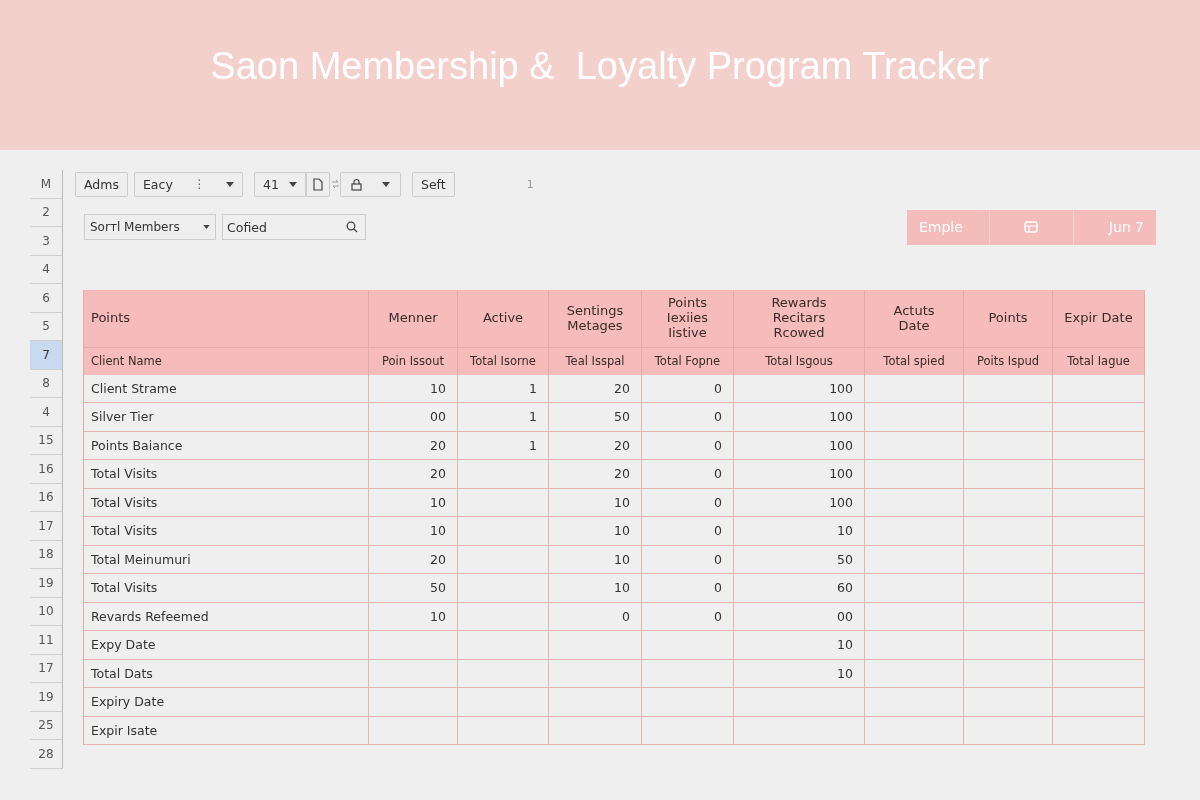 The image size is (1200, 800). Describe the element at coordinates (1031, 227) in the screenshot. I see `calendar-icon` at that location.